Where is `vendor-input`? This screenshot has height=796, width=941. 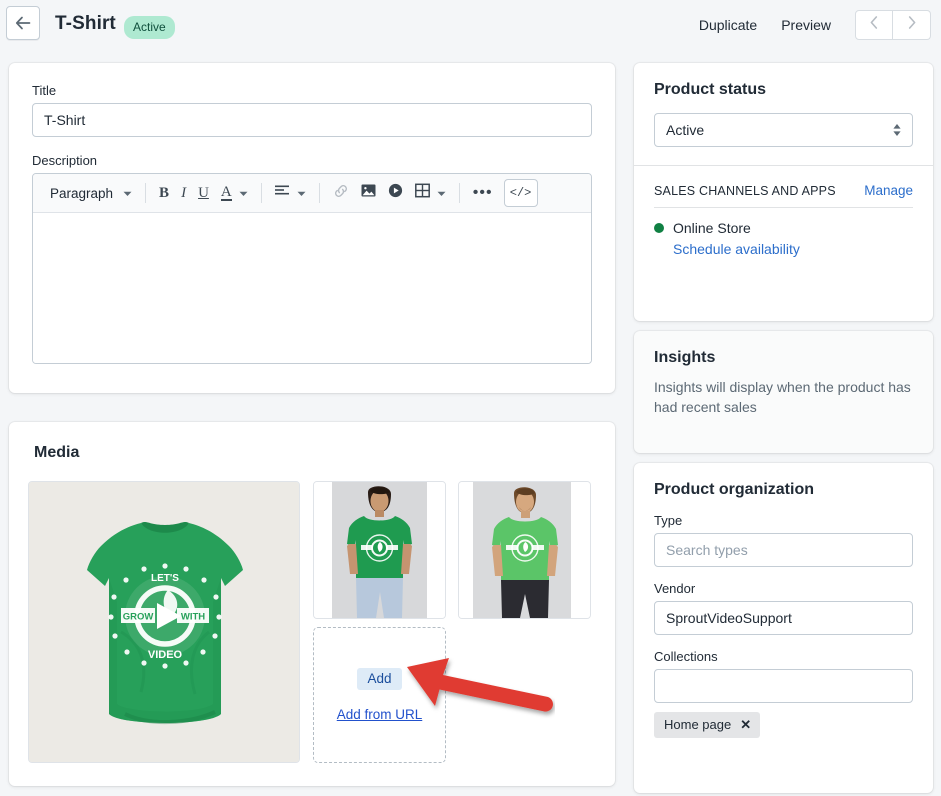
vendor-input is located at coordinates (783, 618).